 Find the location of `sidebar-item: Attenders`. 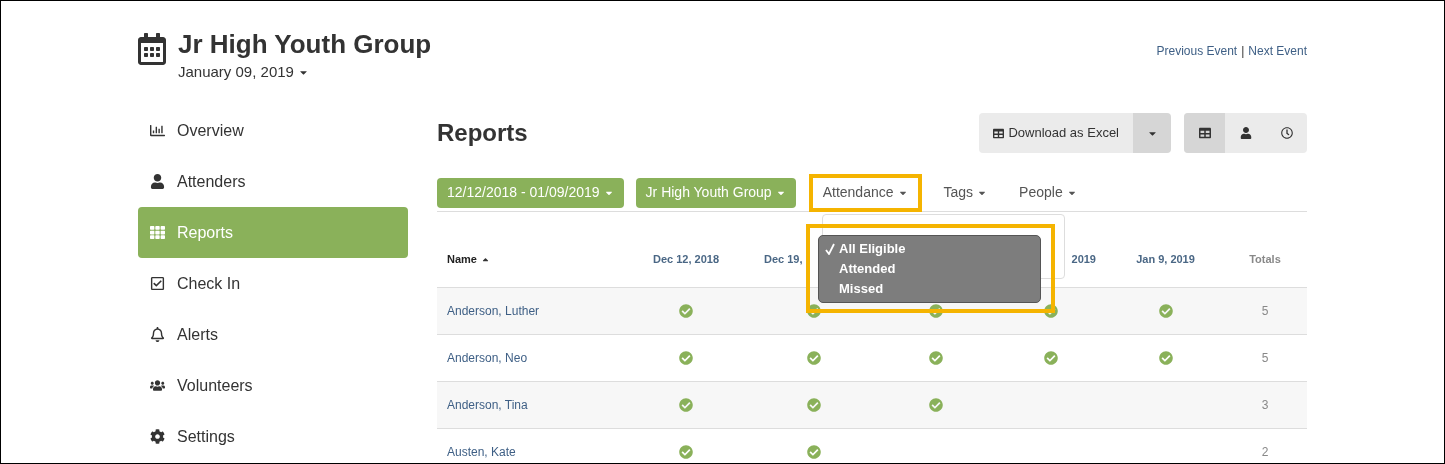

sidebar-item: Attenders is located at coordinates (273, 181).